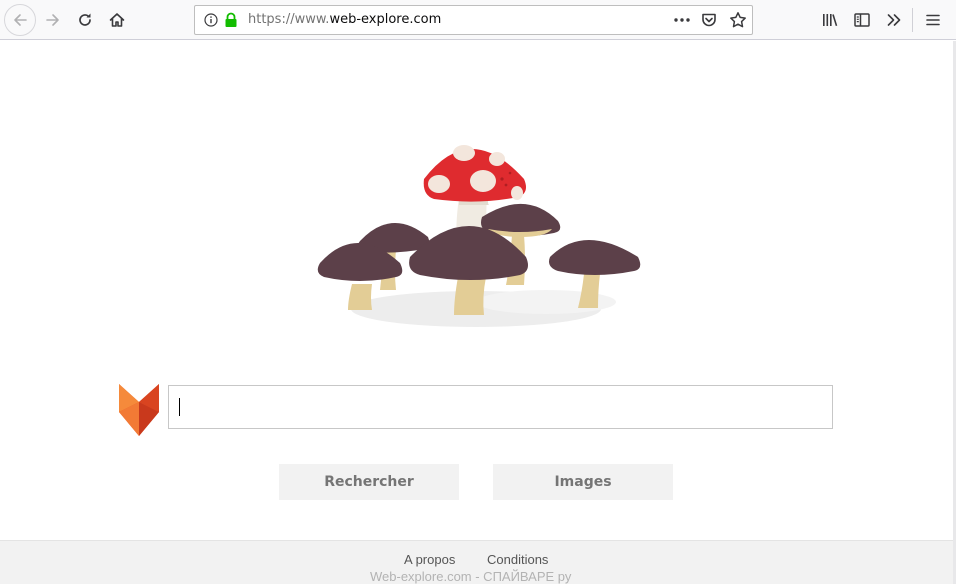 The height and width of the screenshot is (584, 956). I want to click on home-button, so click(117, 20).